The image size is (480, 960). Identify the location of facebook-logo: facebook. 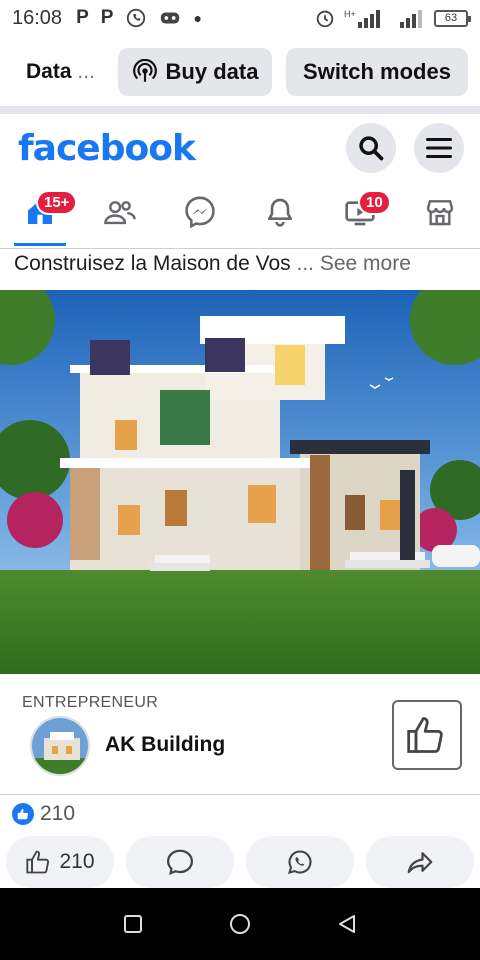
(107, 148).